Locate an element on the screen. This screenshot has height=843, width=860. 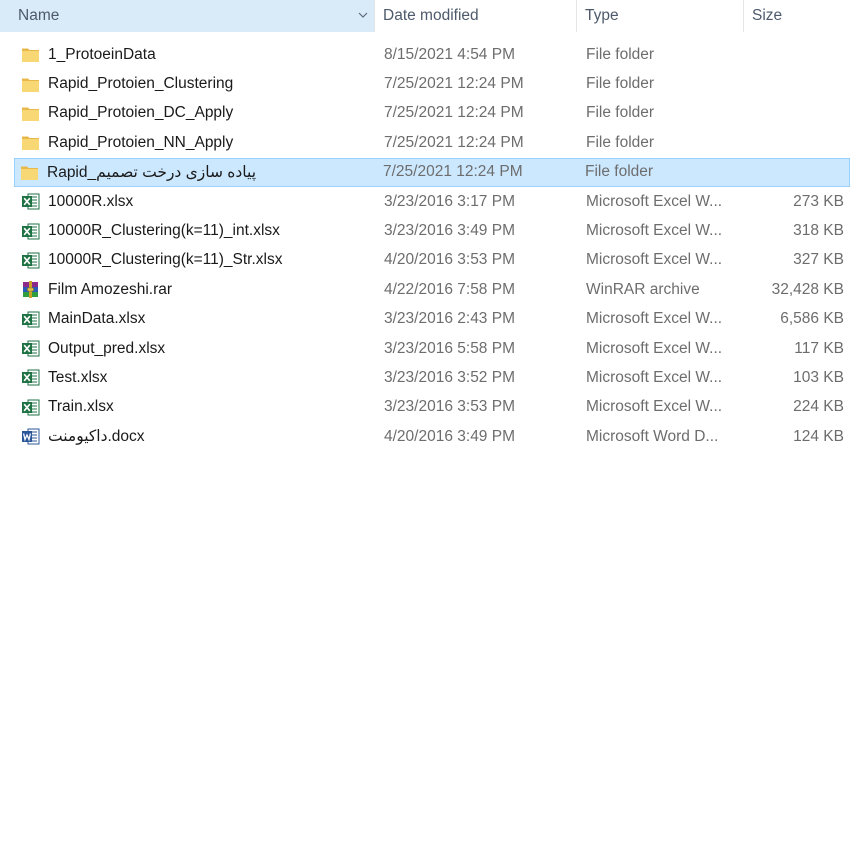
file-date-cell: 4/20/2016 3:53 PM is located at coordinates (449, 260).